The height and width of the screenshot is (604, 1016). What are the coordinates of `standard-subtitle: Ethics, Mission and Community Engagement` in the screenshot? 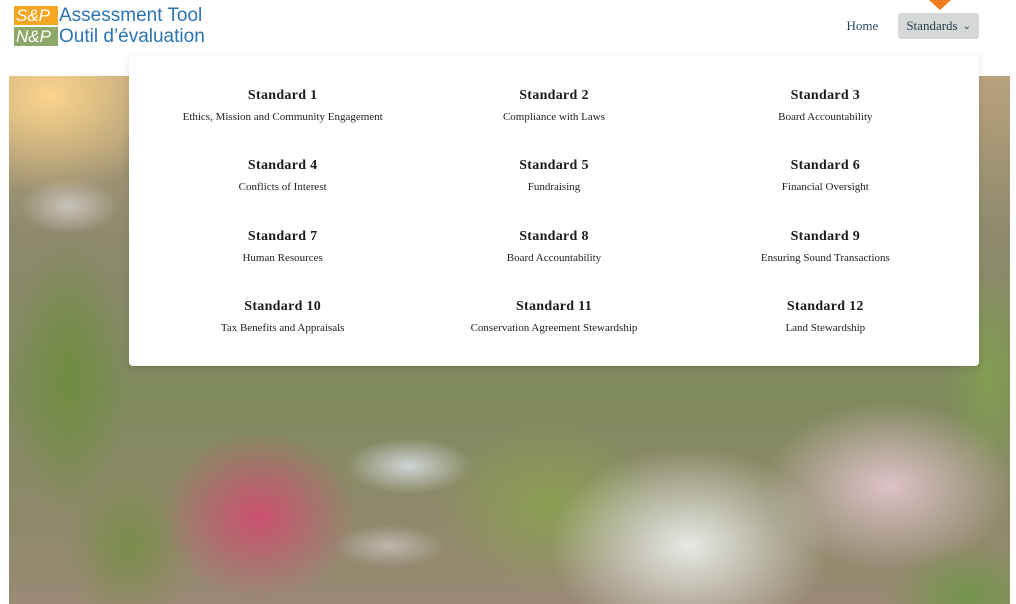 It's located at (282, 117).